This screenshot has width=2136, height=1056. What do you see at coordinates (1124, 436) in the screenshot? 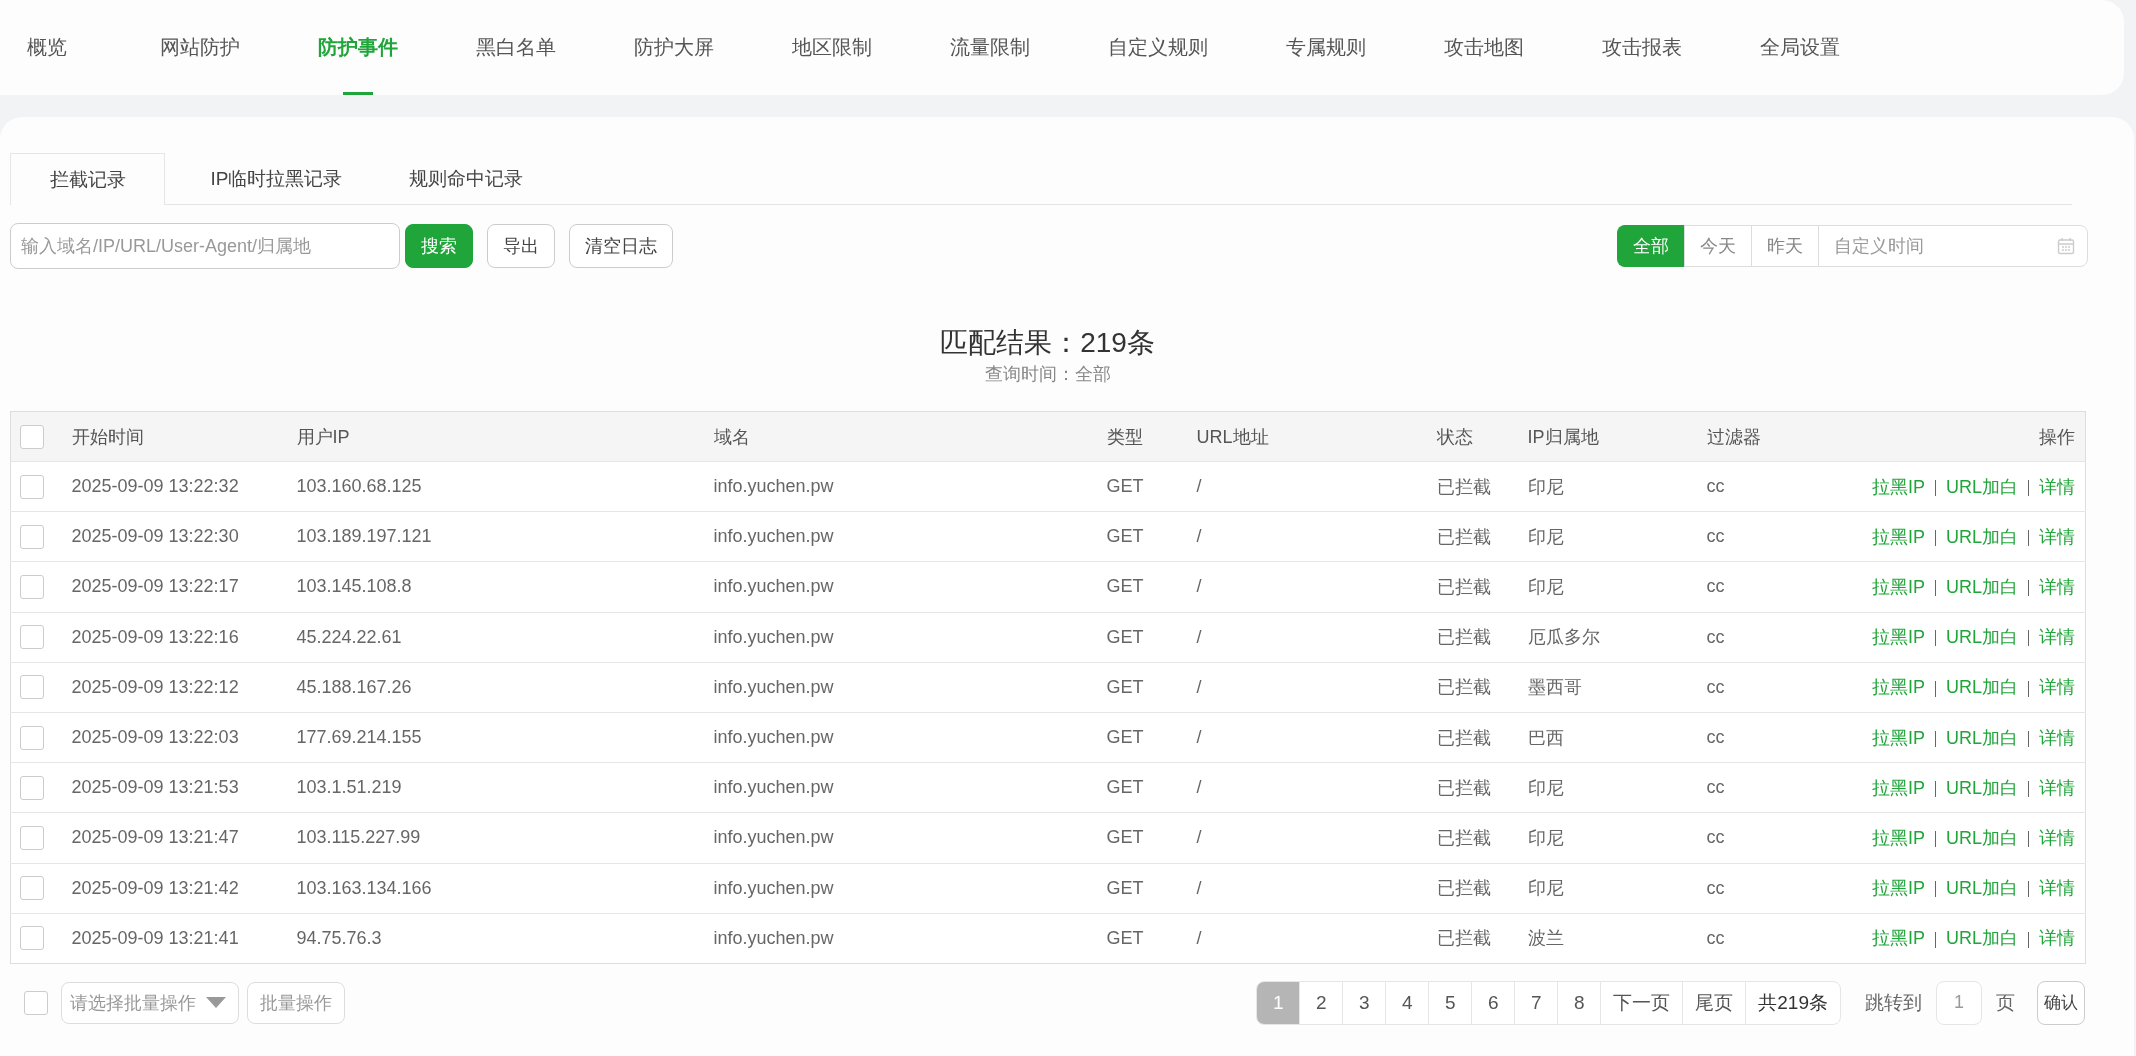
I see `column-header: 类型` at bounding box center [1124, 436].